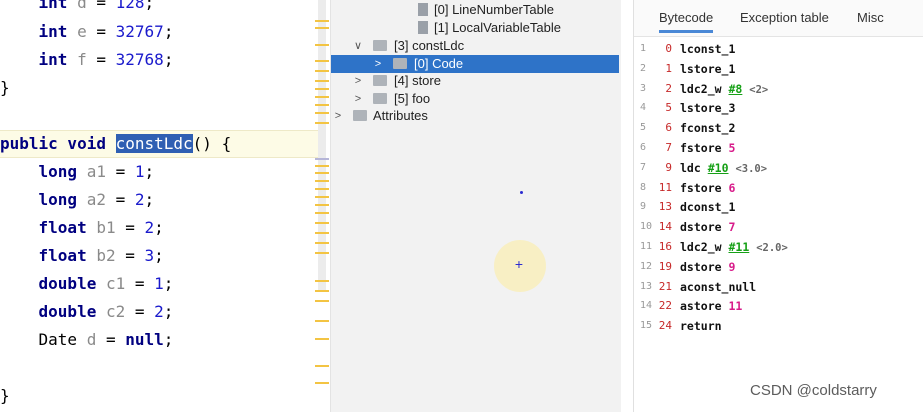  I want to click on method-signature-line: public void constLdc() {, so click(159, 144).